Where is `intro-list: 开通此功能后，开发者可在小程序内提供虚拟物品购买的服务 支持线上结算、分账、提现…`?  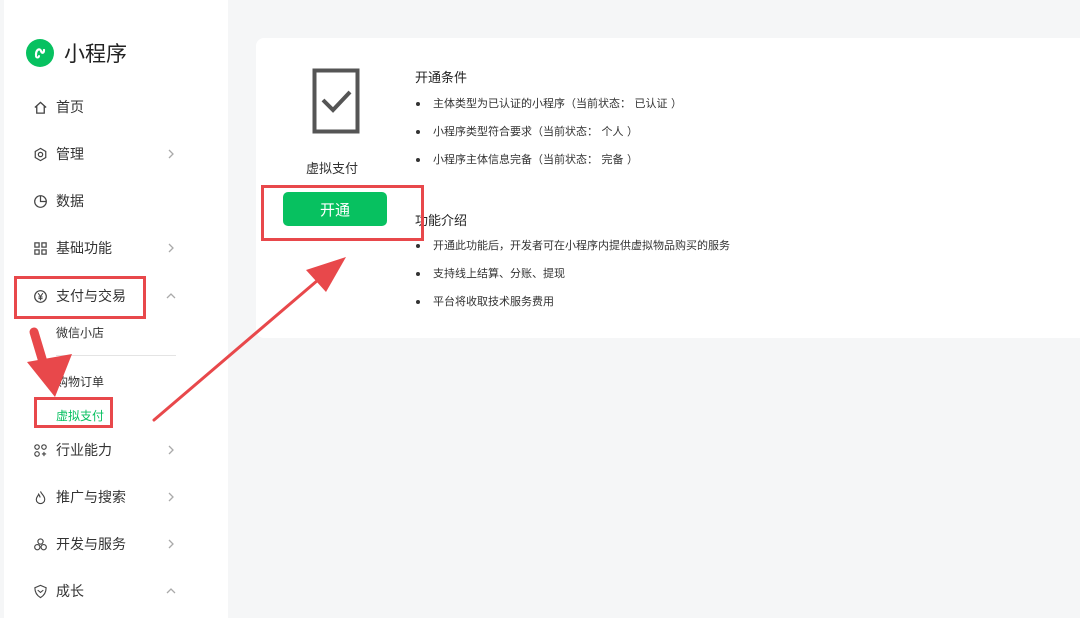 intro-list: 开通此功能后，开发者可在小程序内提供虚拟物品购买的服务 支持线上结算、分账、提现… is located at coordinates (572, 281).